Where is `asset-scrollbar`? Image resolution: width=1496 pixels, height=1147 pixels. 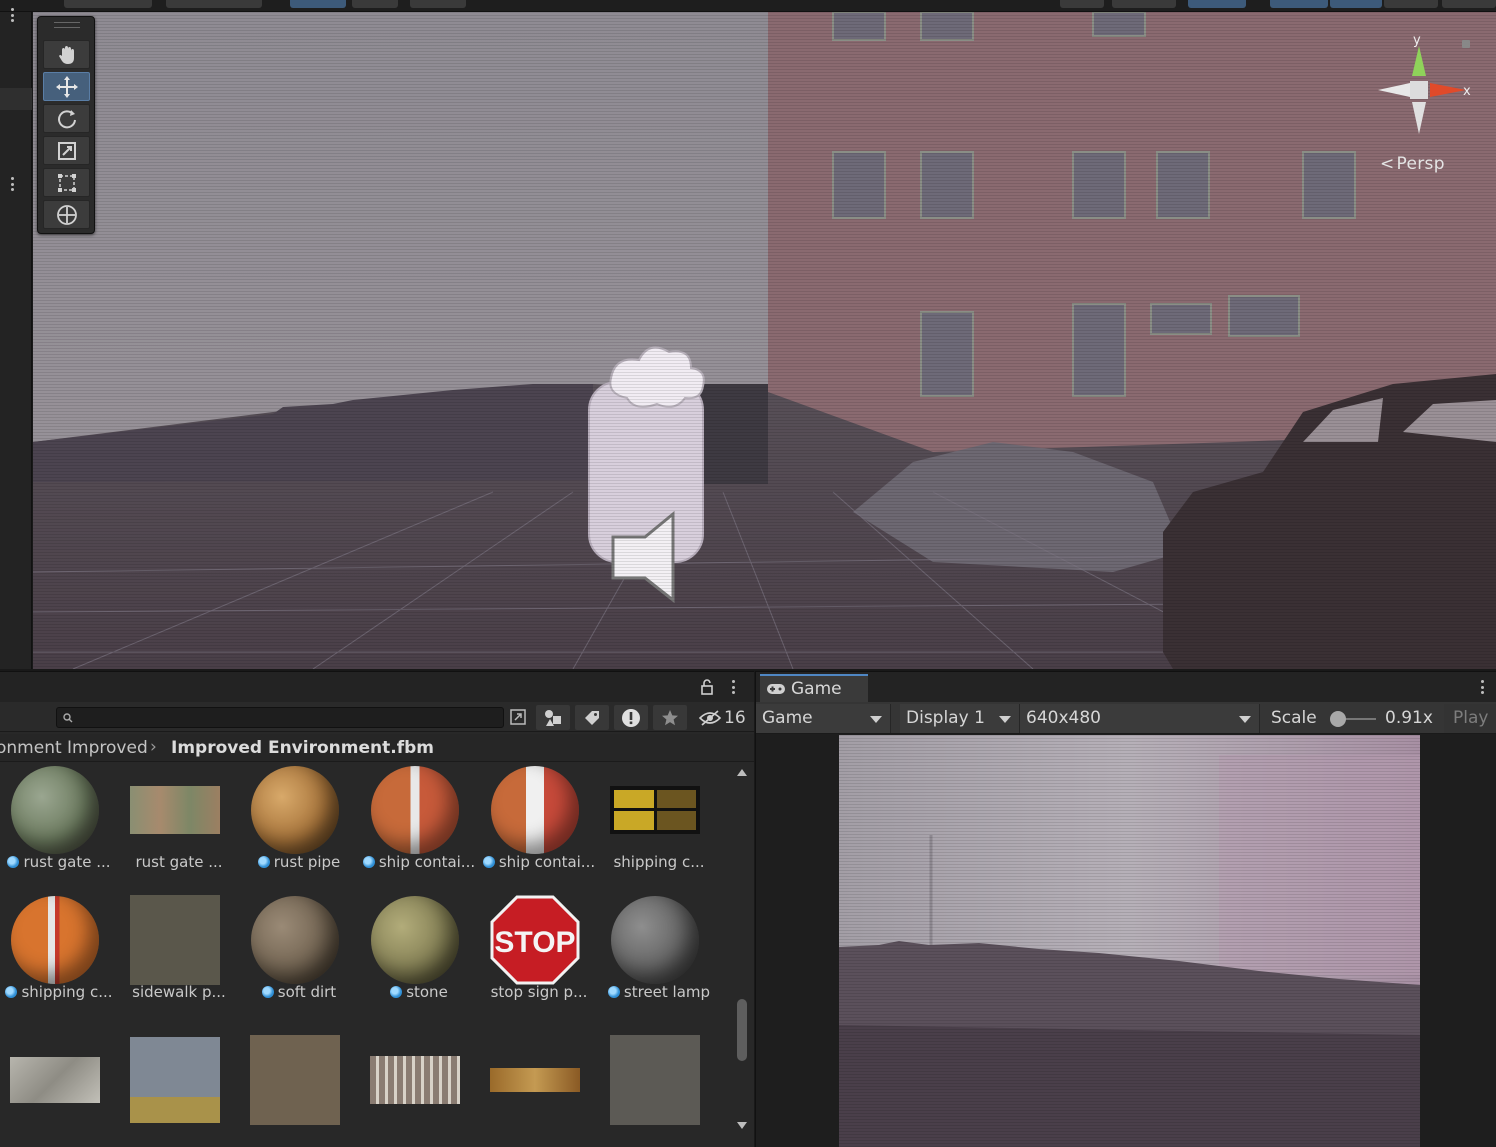 asset-scrollbar is located at coordinates (742, 952).